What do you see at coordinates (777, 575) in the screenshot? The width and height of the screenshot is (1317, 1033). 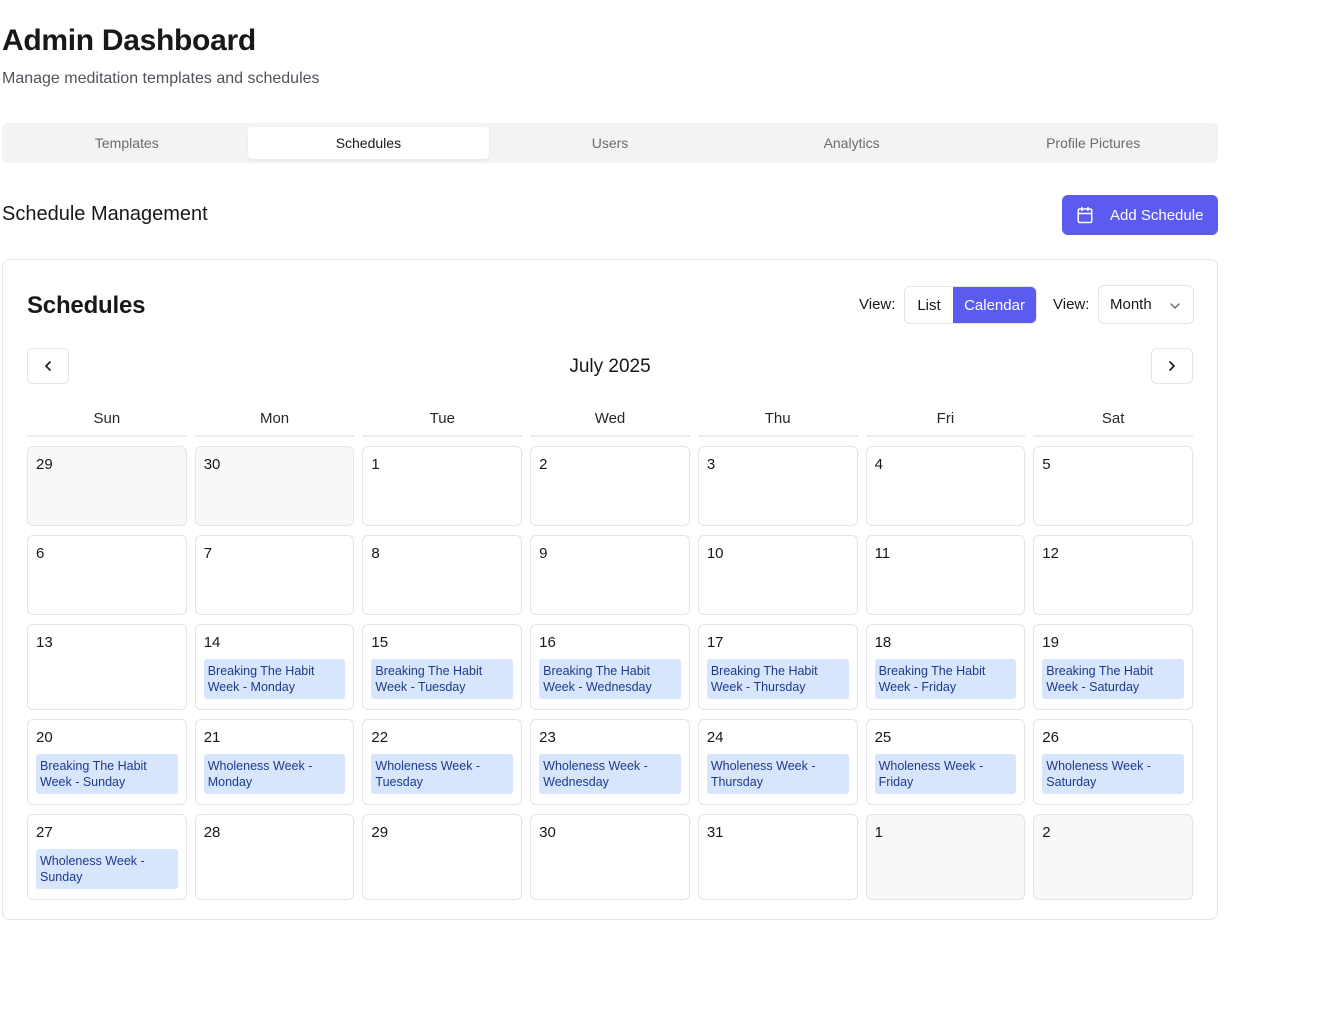 I see `calendar-day-cell: 10` at bounding box center [777, 575].